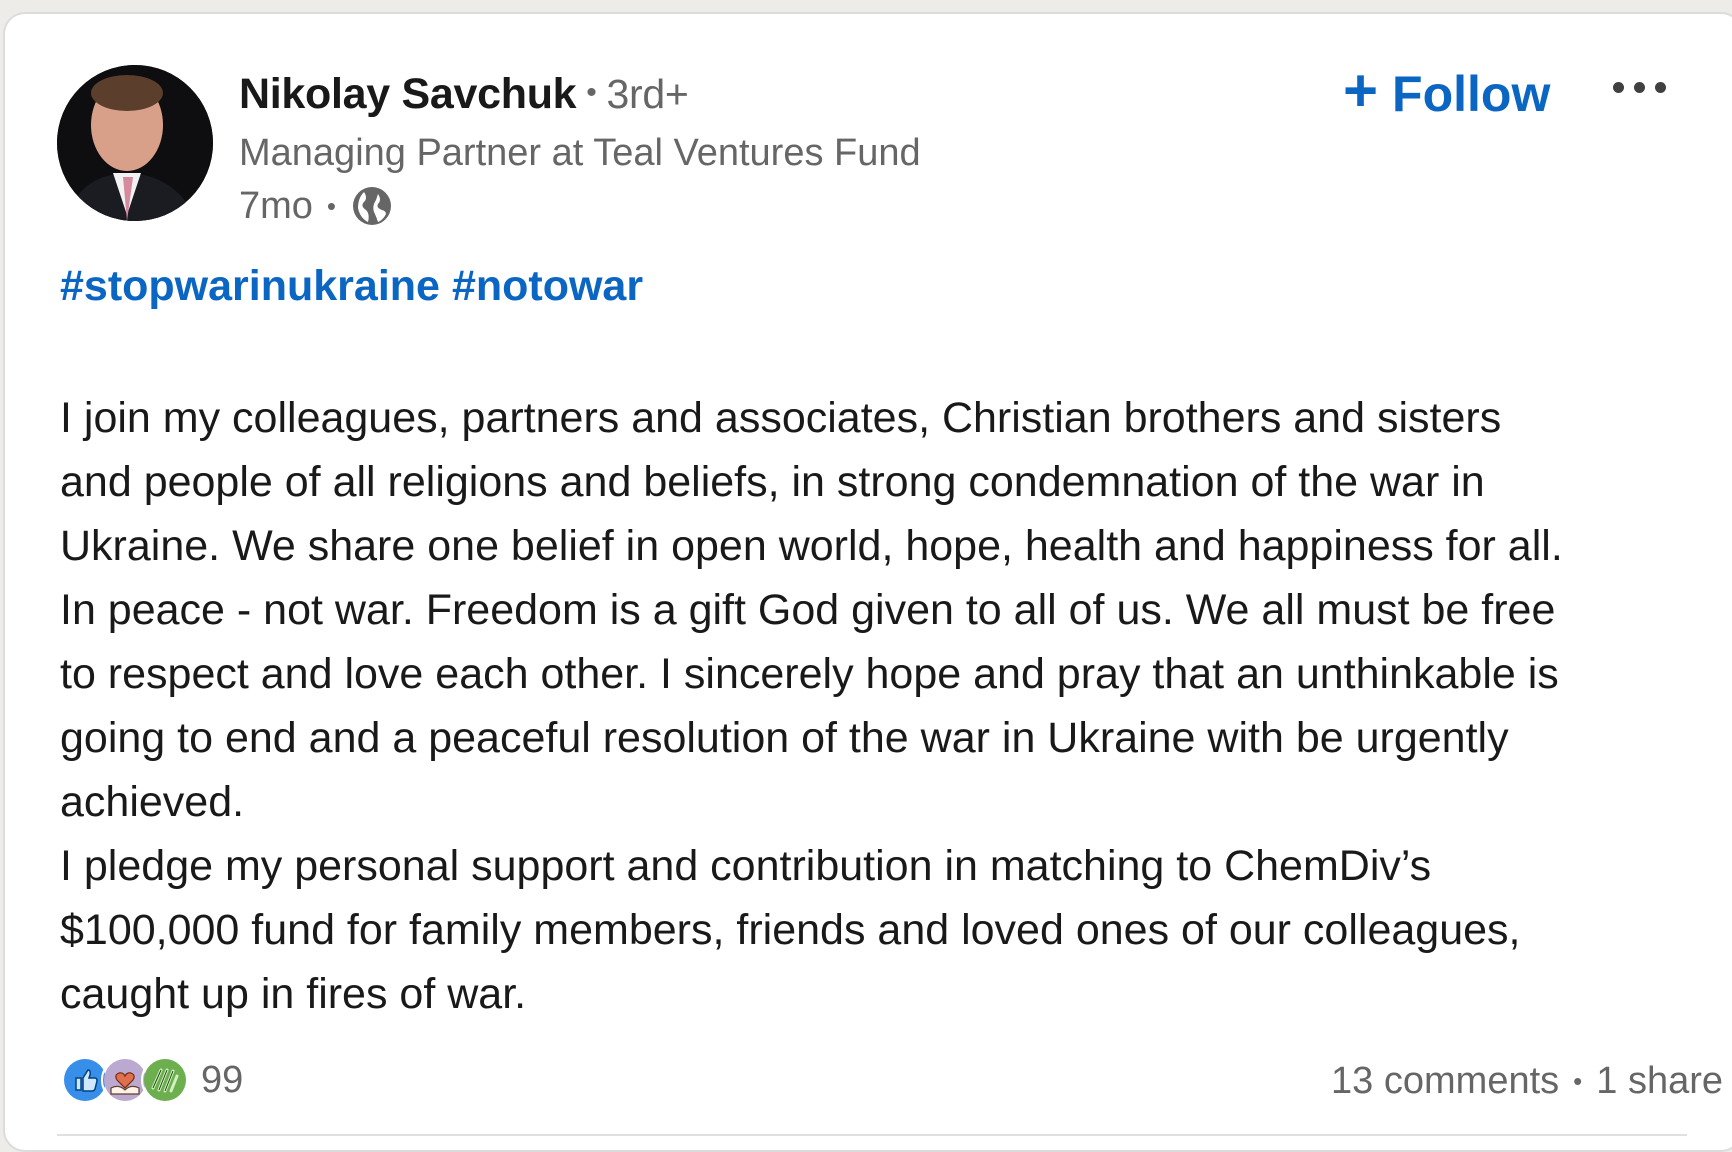 Image resolution: width=1732 pixels, height=1152 pixels. Describe the element at coordinates (1471, 94) in the screenshot. I see `follow-label: Follow` at that location.